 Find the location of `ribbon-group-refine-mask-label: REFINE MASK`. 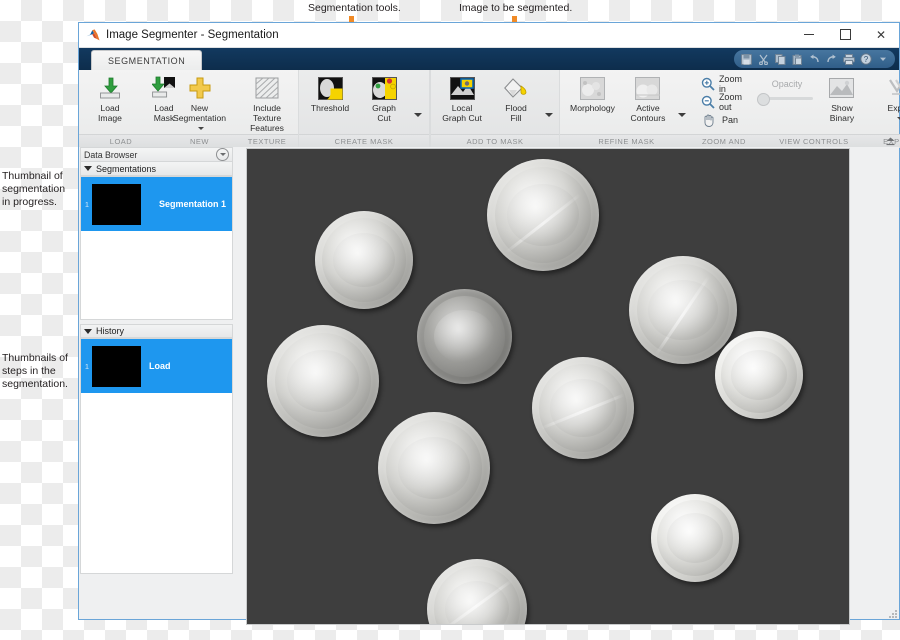

ribbon-group-refine-mask-label: REFINE MASK is located at coordinates (626, 141).